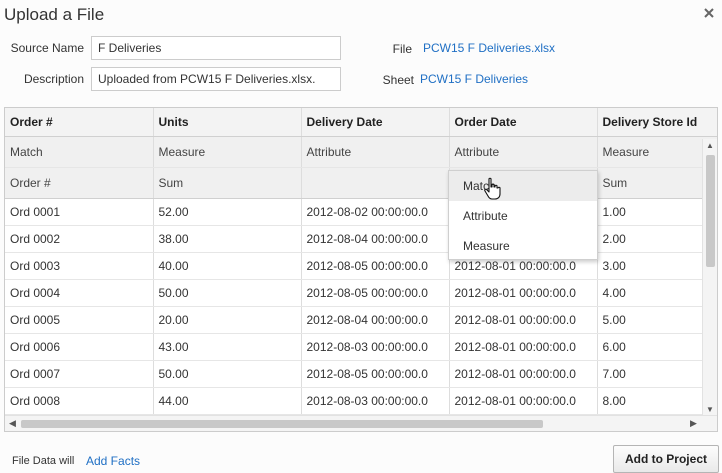  What do you see at coordinates (227, 212) in the screenshot?
I see `table-cell: 52.00` at bounding box center [227, 212].